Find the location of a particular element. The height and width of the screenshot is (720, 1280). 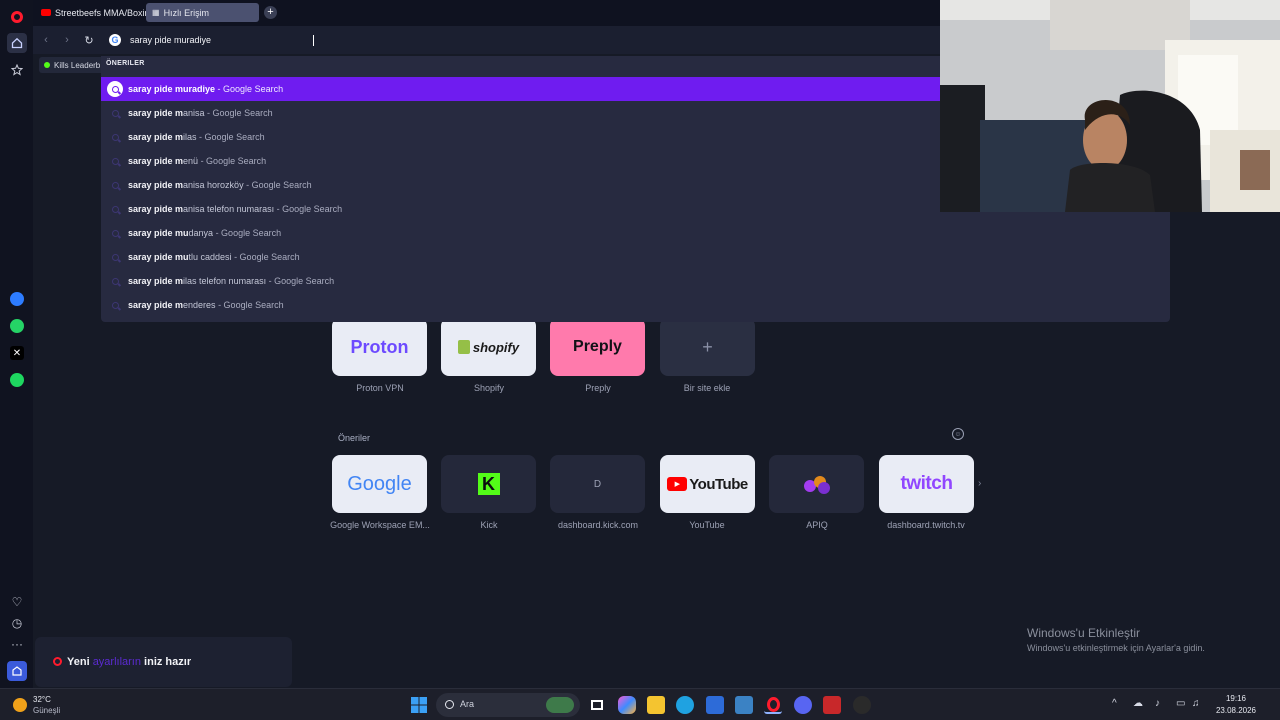

suggestion-kick-dashboard: D is located at coordinates (597, 484).